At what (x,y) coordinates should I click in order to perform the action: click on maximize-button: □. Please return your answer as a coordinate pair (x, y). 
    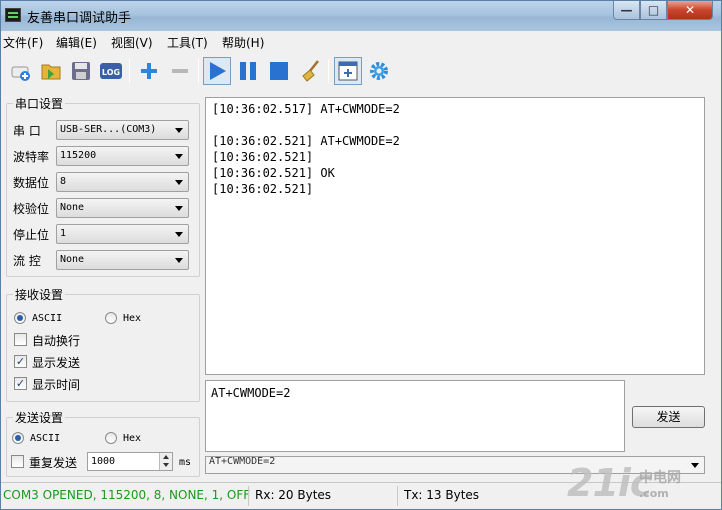
    Looking at the image, I should click on (653, 10).